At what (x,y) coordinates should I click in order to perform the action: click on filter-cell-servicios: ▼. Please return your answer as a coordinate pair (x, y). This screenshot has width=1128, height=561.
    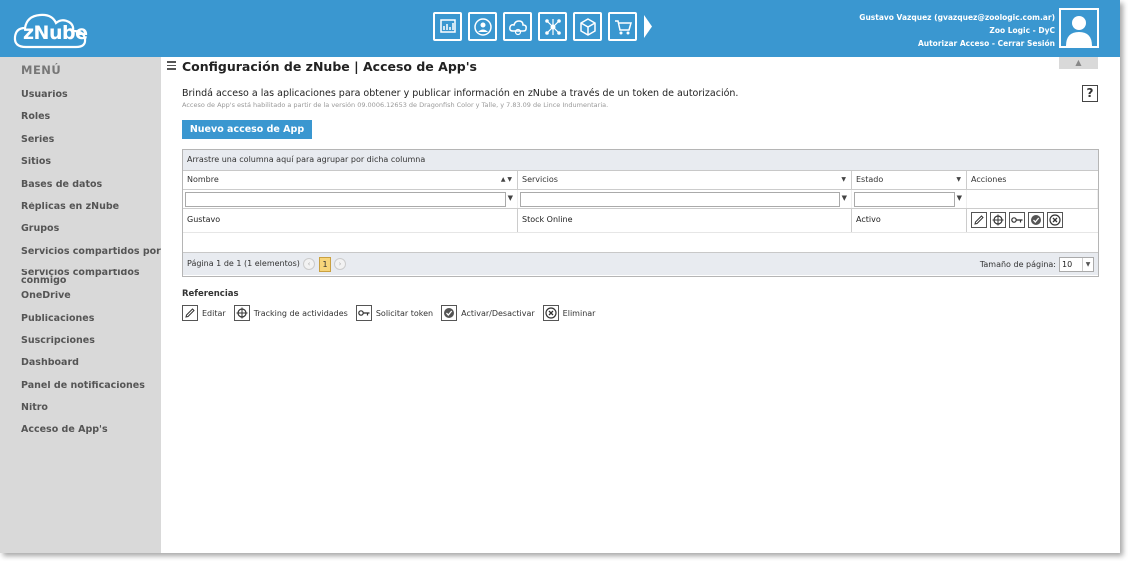
    Looking at the image, I should click on (685, 199).